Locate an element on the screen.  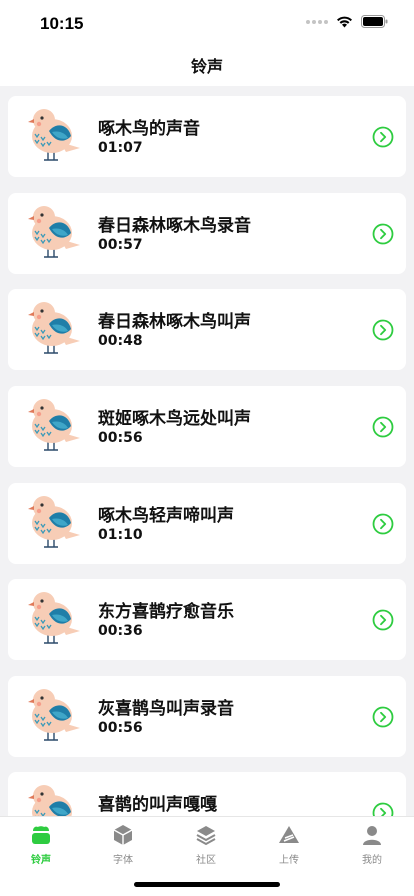
ringtone-title: 春日森林啄木鸟录音 is located at coordinates (174, 226).